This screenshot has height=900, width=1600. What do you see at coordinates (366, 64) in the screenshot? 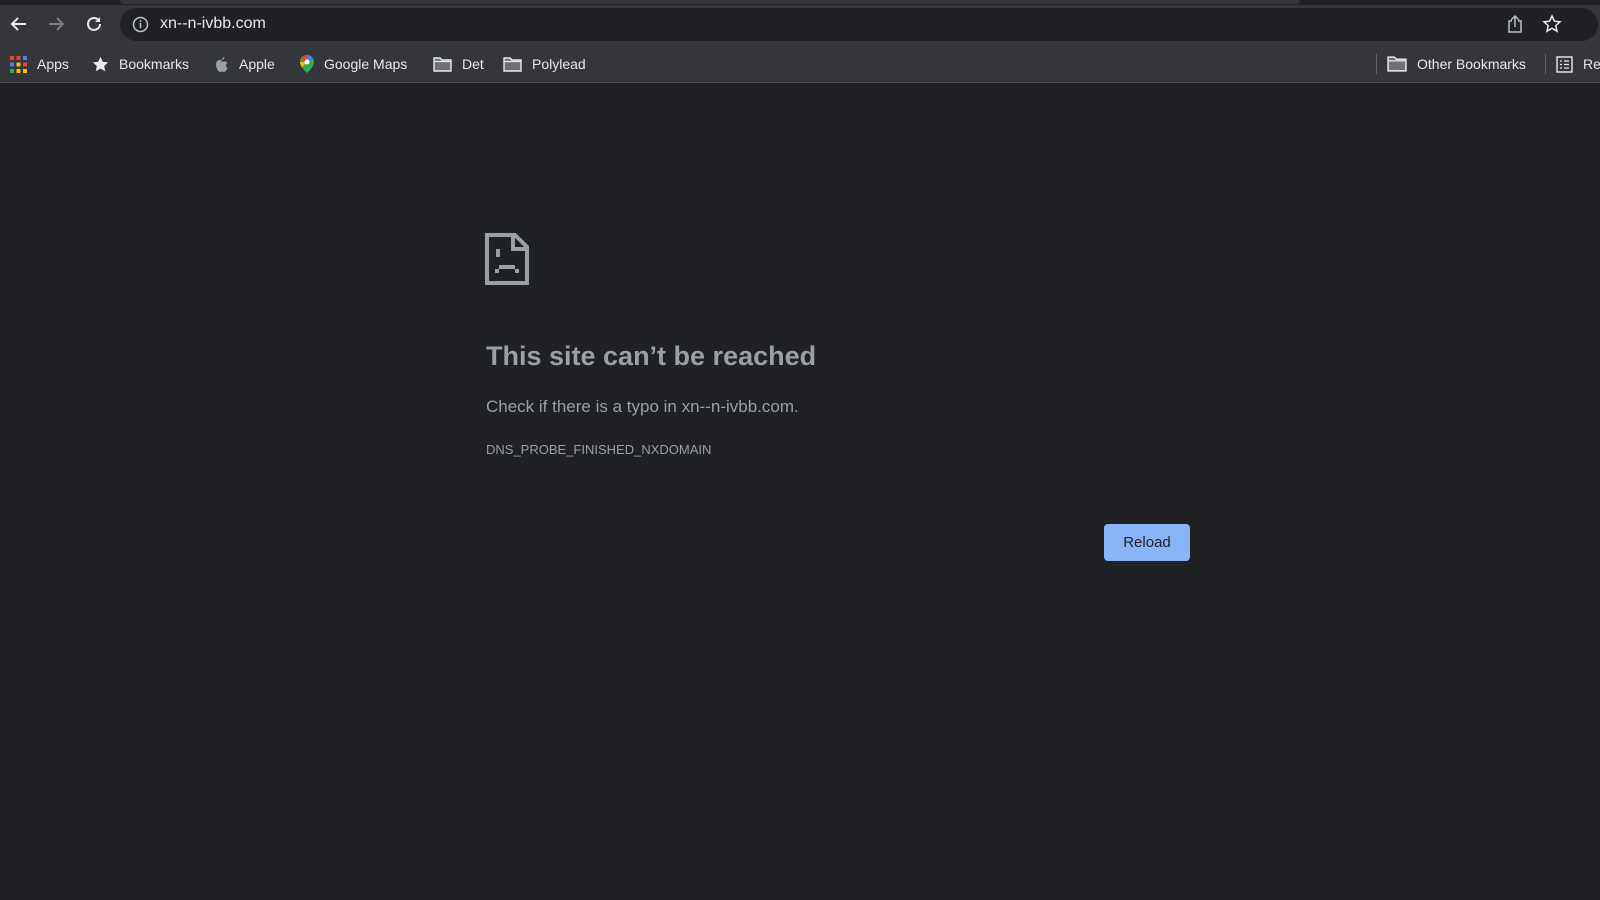
I see `bookmark-label: Google Maps` at bounding box center [366, 64].